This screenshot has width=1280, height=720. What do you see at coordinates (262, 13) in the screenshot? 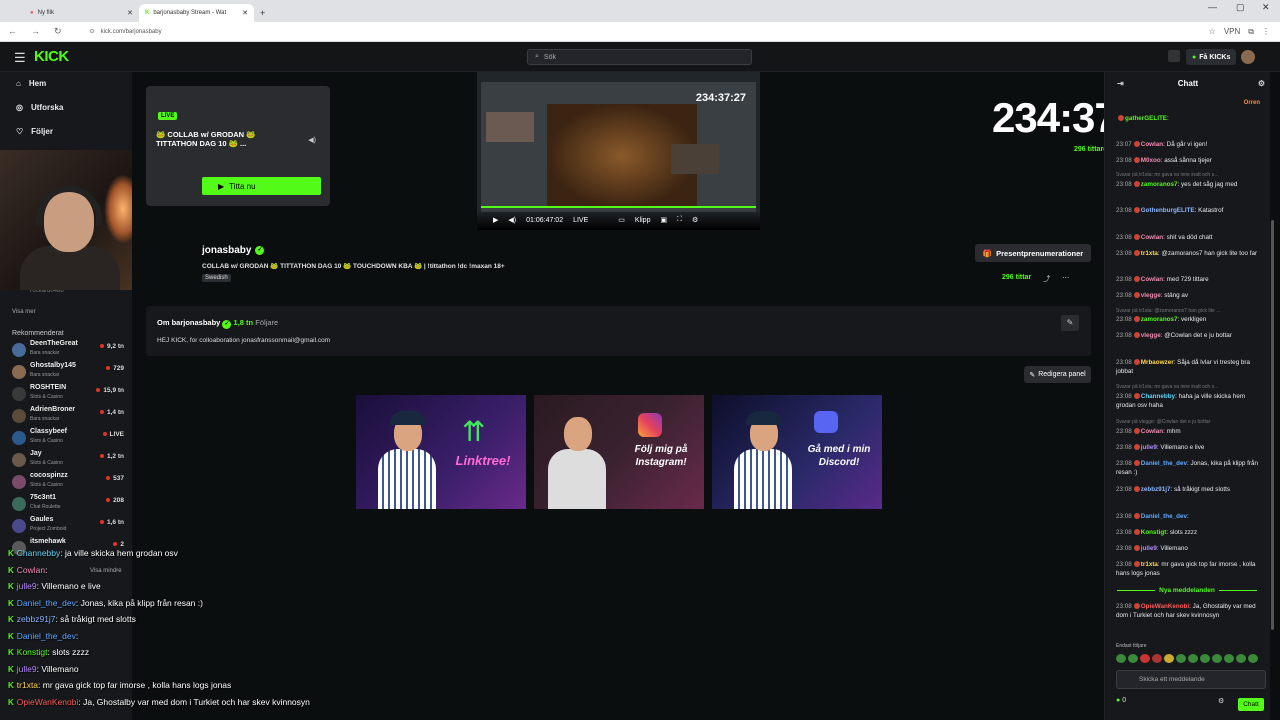
I see `new-tab-icon: +` at bounding box center [262, 13].